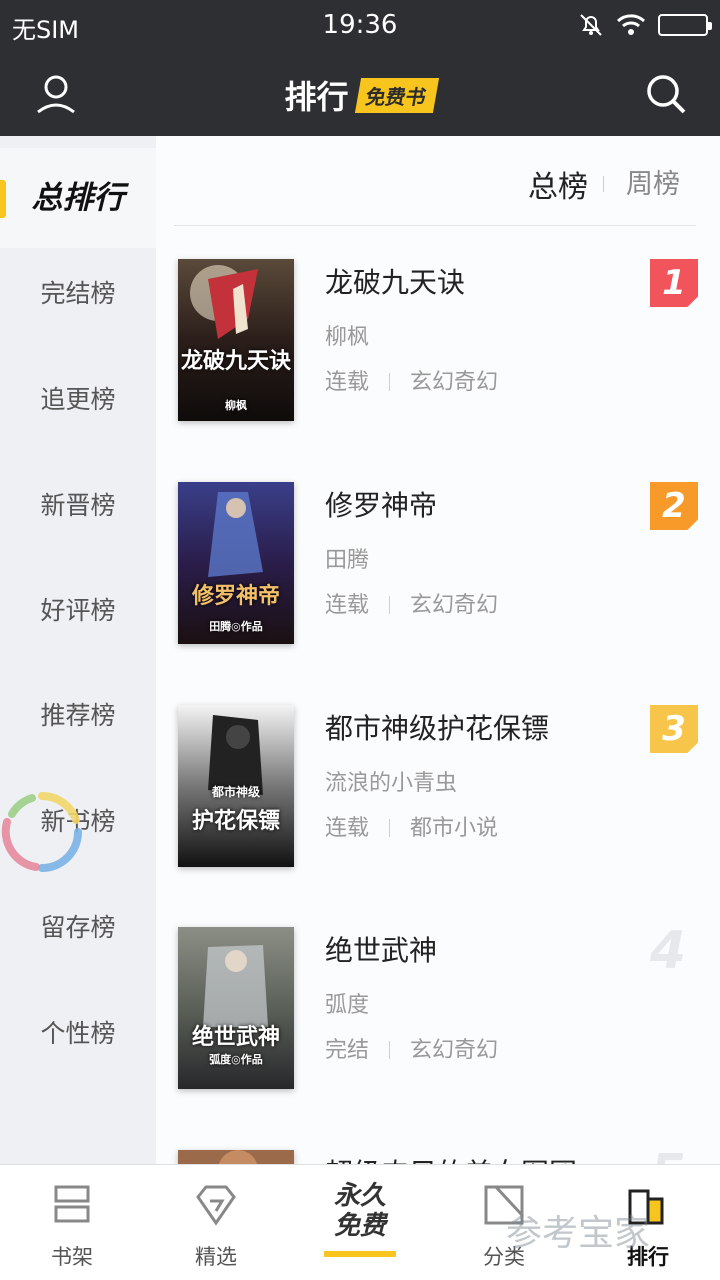  I want to click on book-item: 超级肉目的美女图团 5, so click(438, 1156).